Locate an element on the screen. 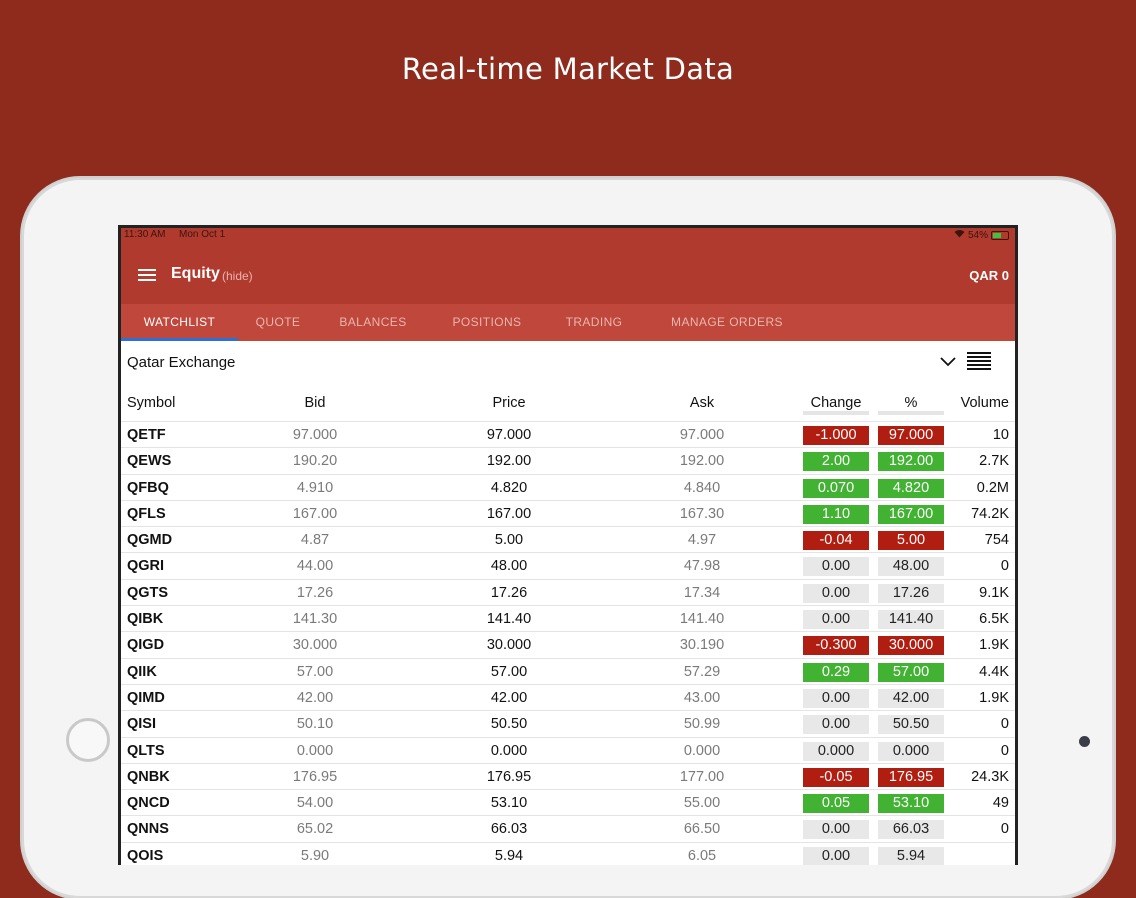  tab-balances: BALANCES is located at coordinates (373, 322).